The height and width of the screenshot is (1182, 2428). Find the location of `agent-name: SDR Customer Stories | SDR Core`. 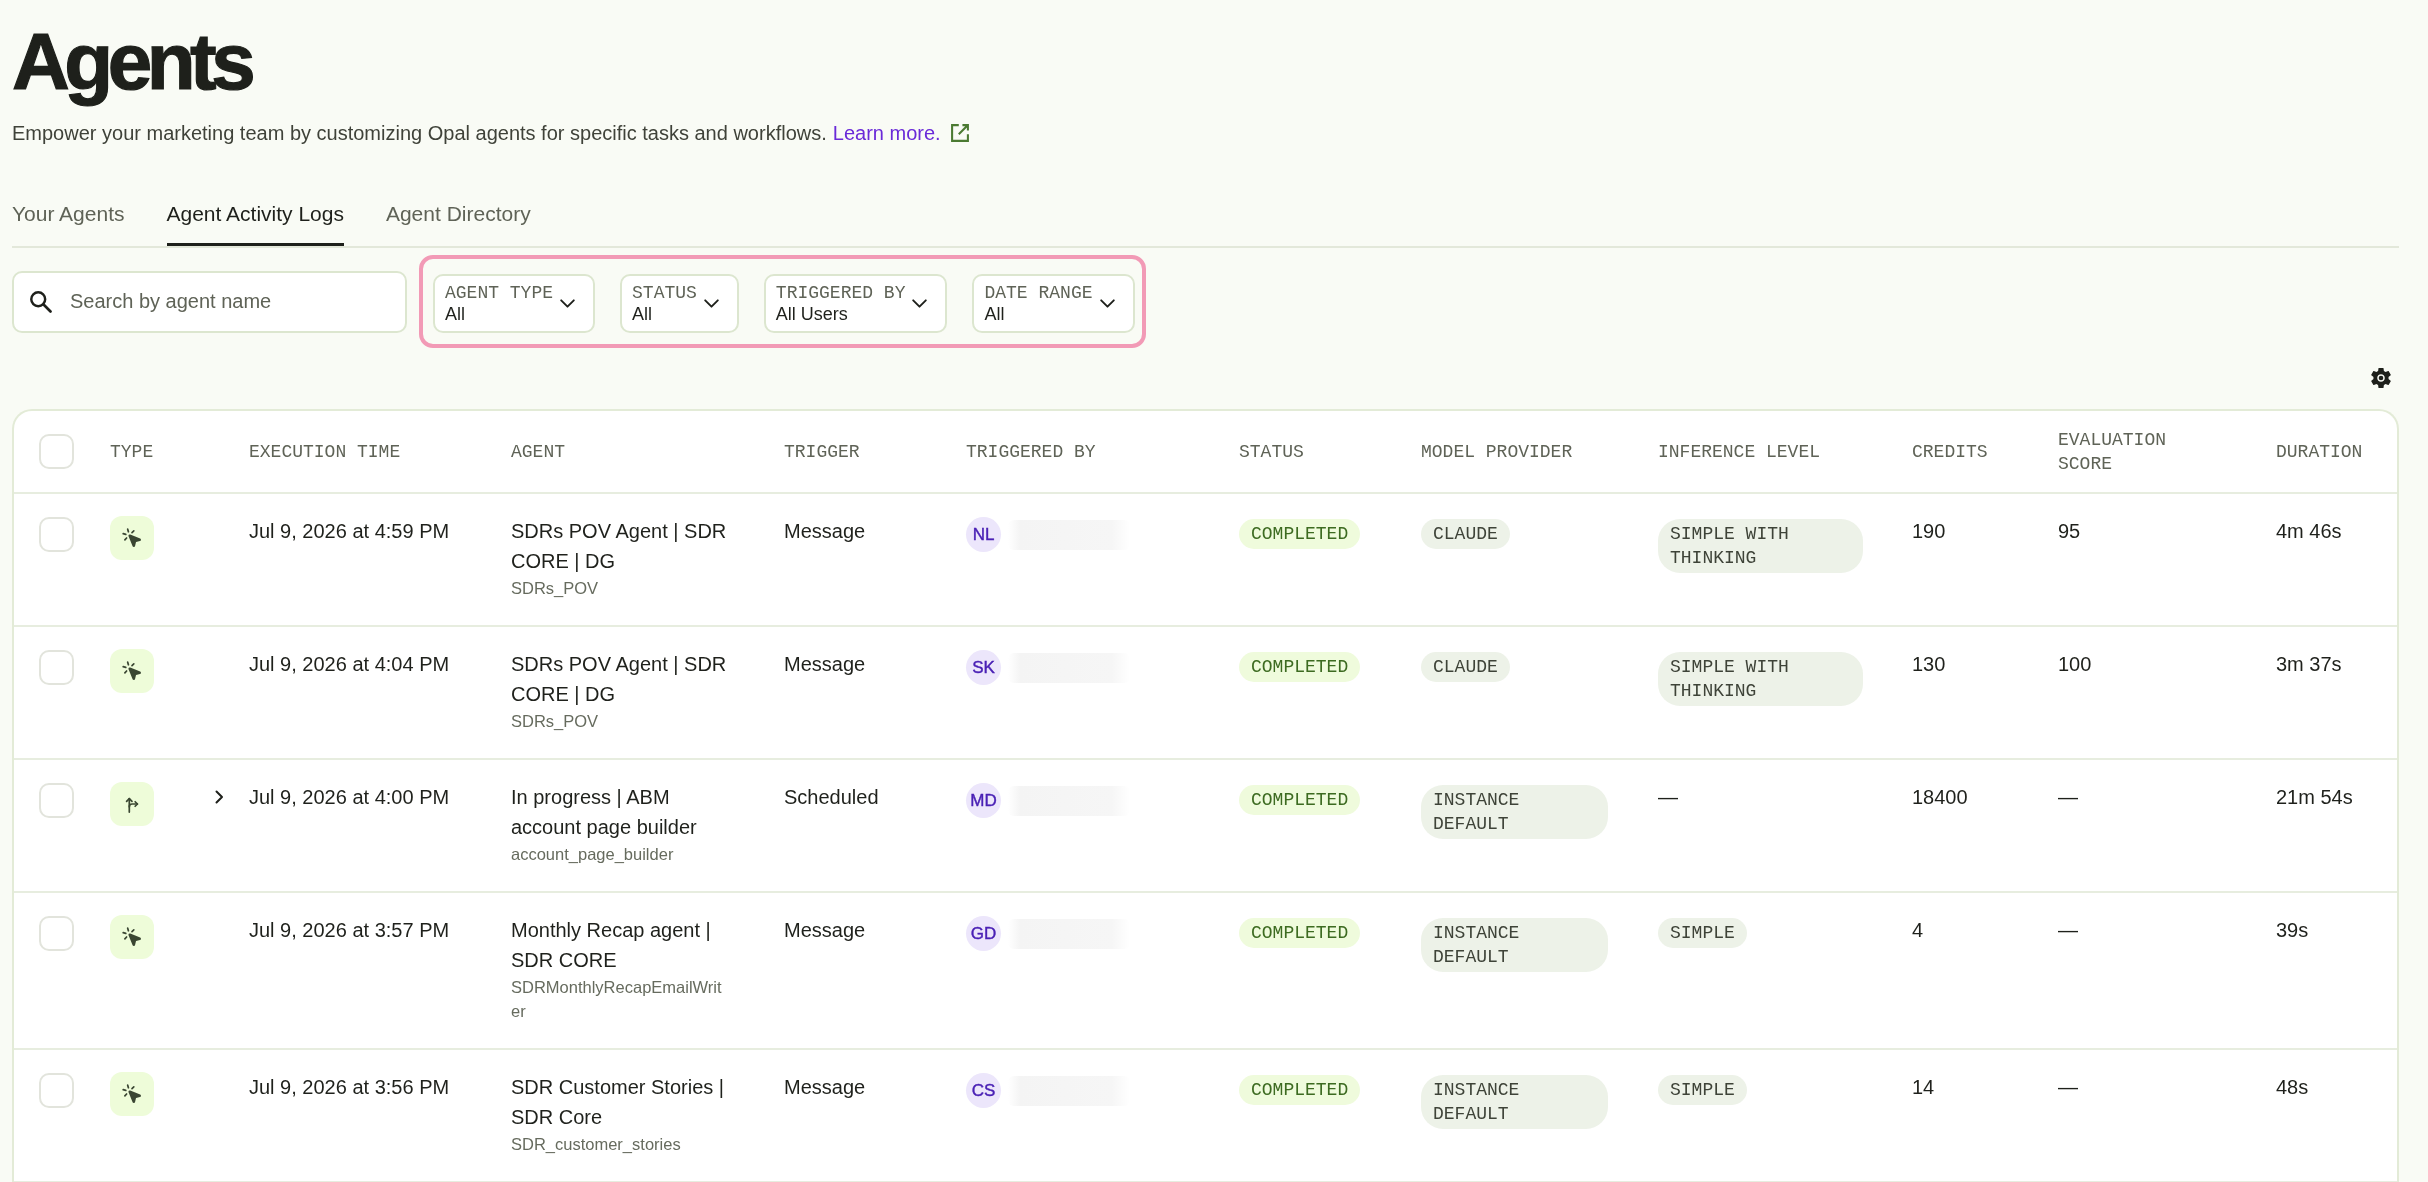

agent-name: SDR Customer Stories | SDR Core is located at coordinates (618, 1102).